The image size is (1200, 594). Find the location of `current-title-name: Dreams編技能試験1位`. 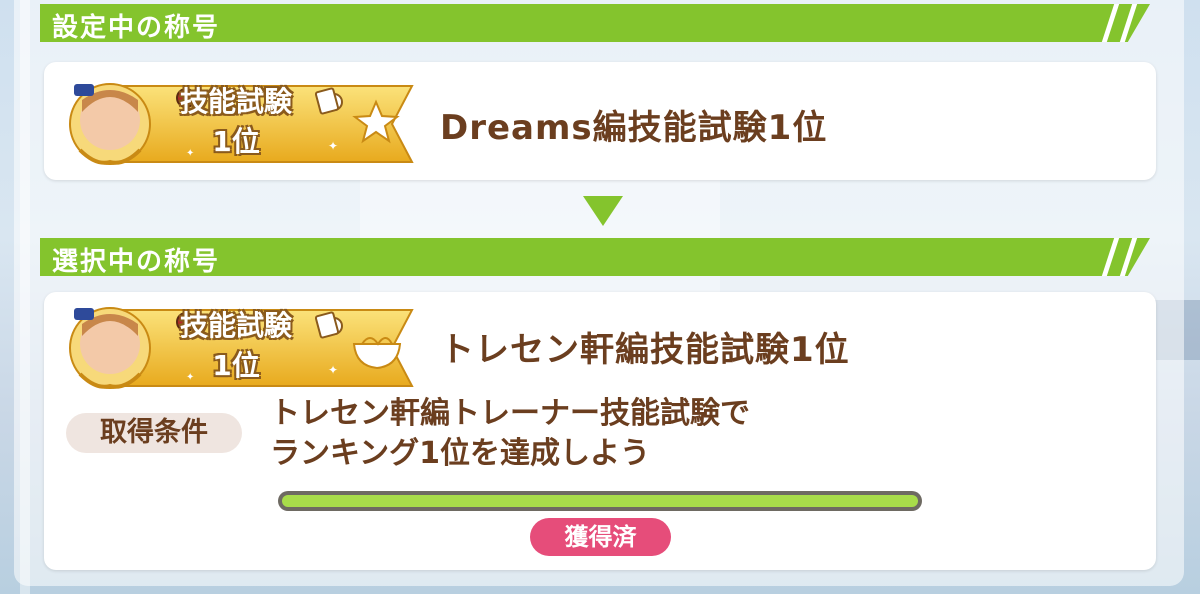

current-title-name: Dreams編技能試験1位 is located at coordinates (634, 128).